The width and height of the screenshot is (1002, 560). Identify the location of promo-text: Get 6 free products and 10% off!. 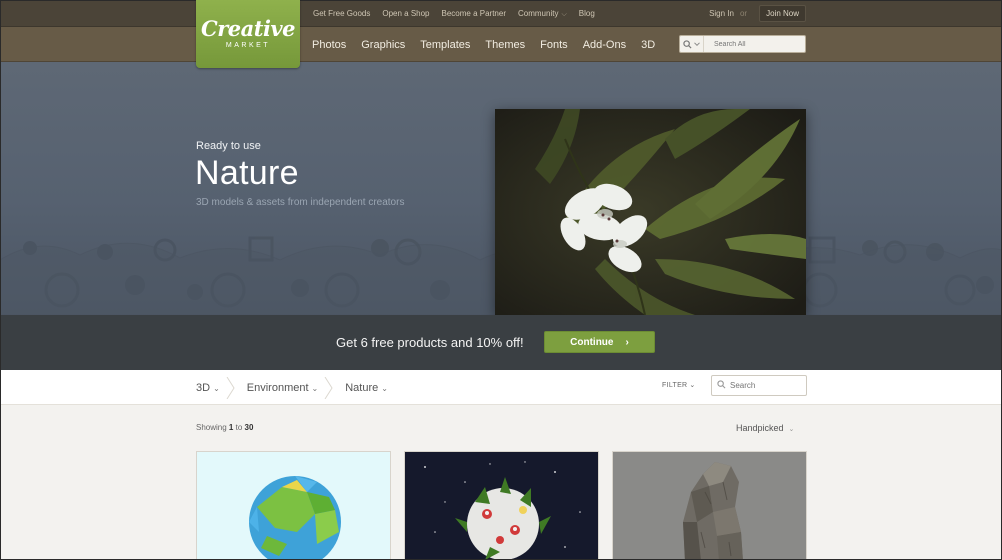
(430, 342).